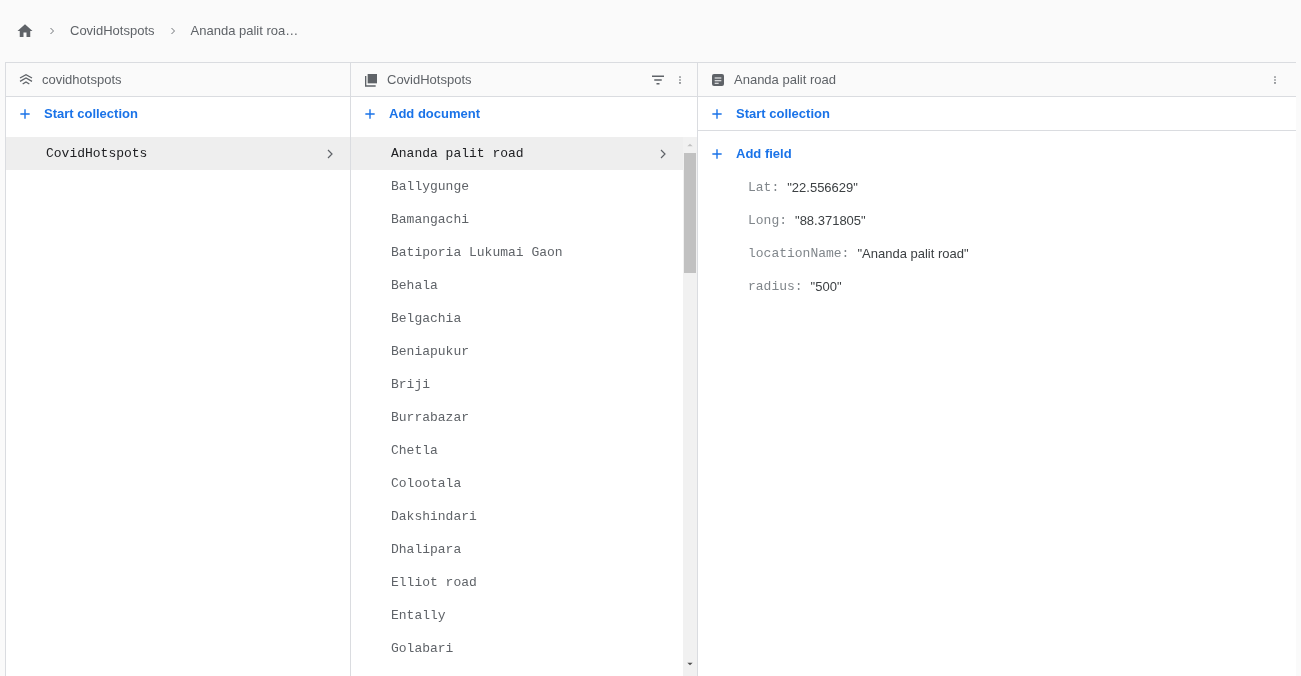 The image size is (1301, 676). What do you see at coordinates (430, 79) in the screenshot?
I see `panel-title: CovidHotspots` at bounding box center [430, 79].